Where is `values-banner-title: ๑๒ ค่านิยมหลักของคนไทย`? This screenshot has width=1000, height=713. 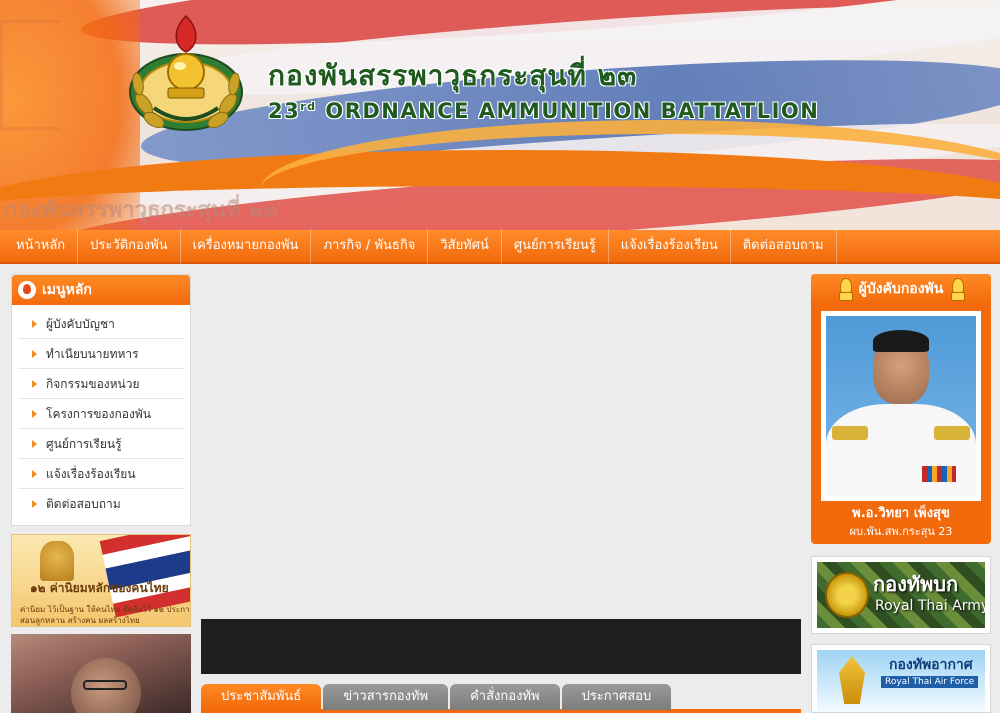 values-banner-title: ๑๒ ค่านิยมหลักของคนไทย is located at coordinates (99, 588).